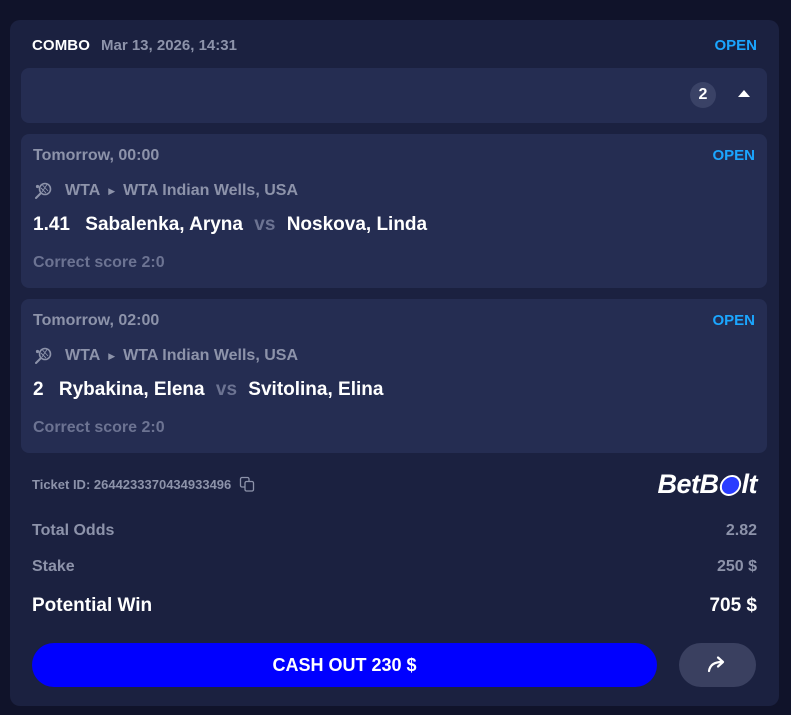  Describe the element at coordinates (132, 484) in the screenshot. I see `ticket-id: Ticket ID: 2644233370434933496` at that location.